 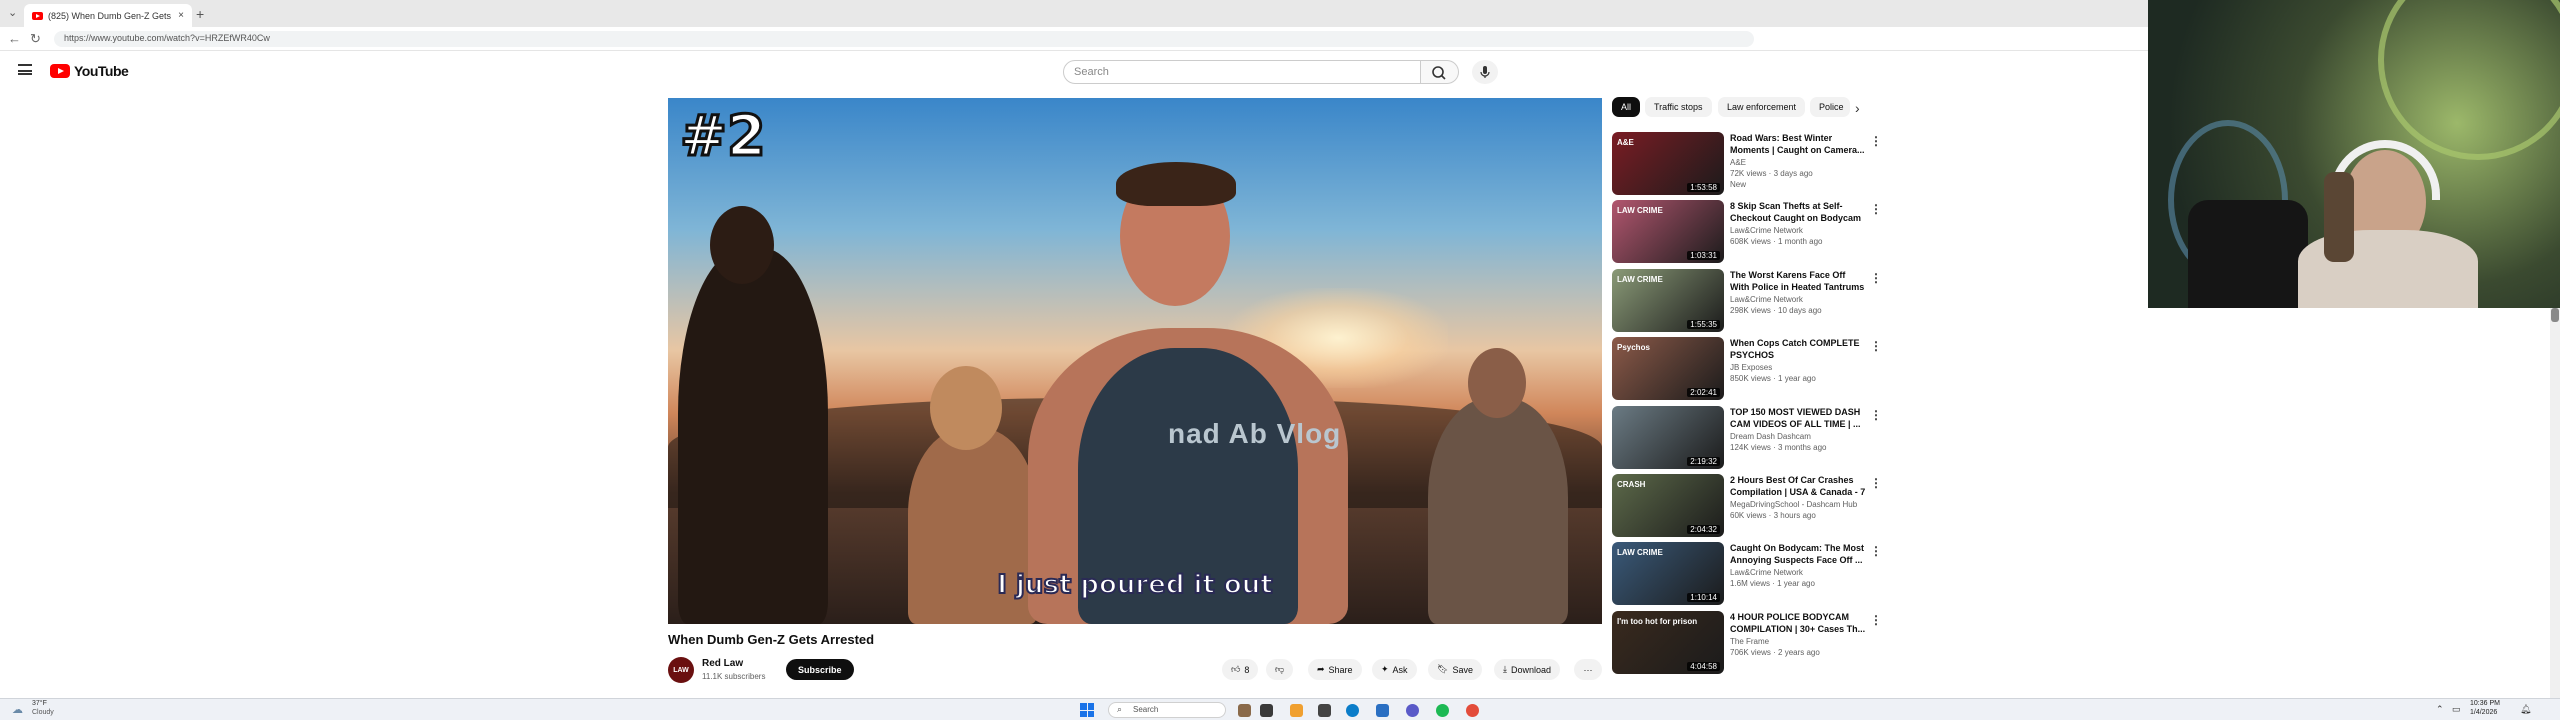 What do you see at coordinates (1751, 367) in the screenshot?
I see `recommendation-channel: JB Exposes` at bounding box center [1751, 367].